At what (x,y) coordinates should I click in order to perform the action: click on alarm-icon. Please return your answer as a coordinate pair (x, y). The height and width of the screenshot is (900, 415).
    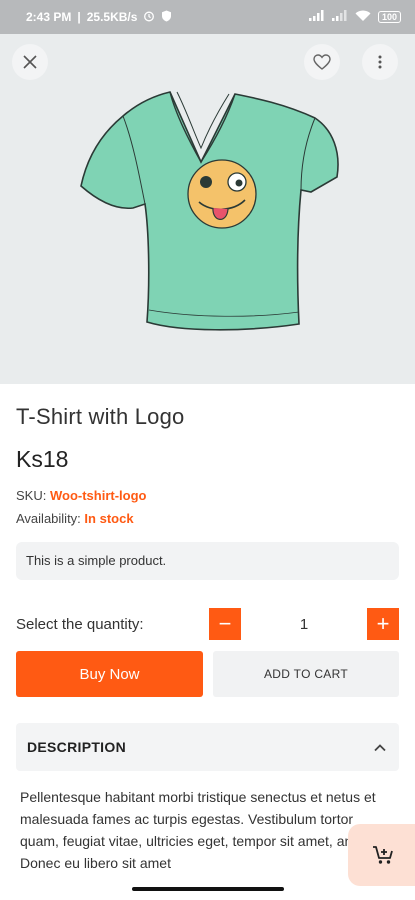
    Looking at the image, I should click on (149, 17).